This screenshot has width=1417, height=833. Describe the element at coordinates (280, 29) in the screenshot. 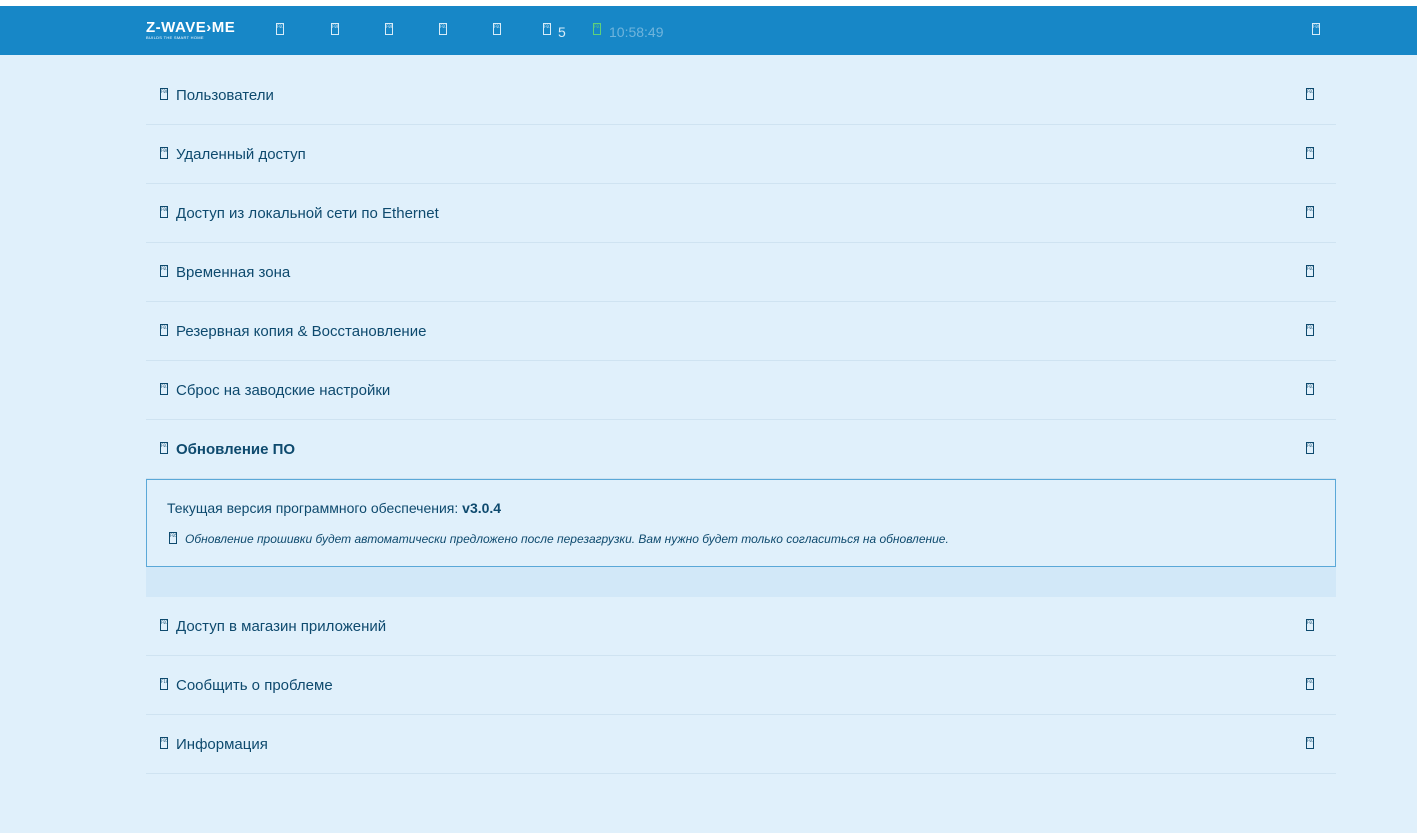

I see `home-icon: F015` at that location.